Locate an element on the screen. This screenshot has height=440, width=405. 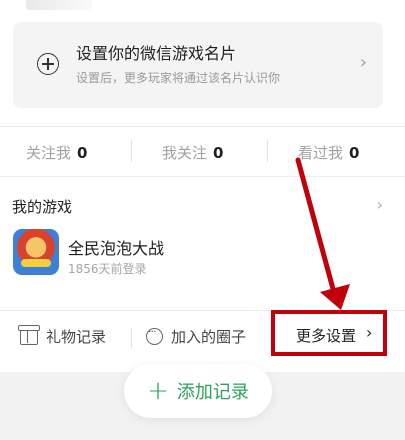
plus-icon: + is located at coordinates (158, 391).